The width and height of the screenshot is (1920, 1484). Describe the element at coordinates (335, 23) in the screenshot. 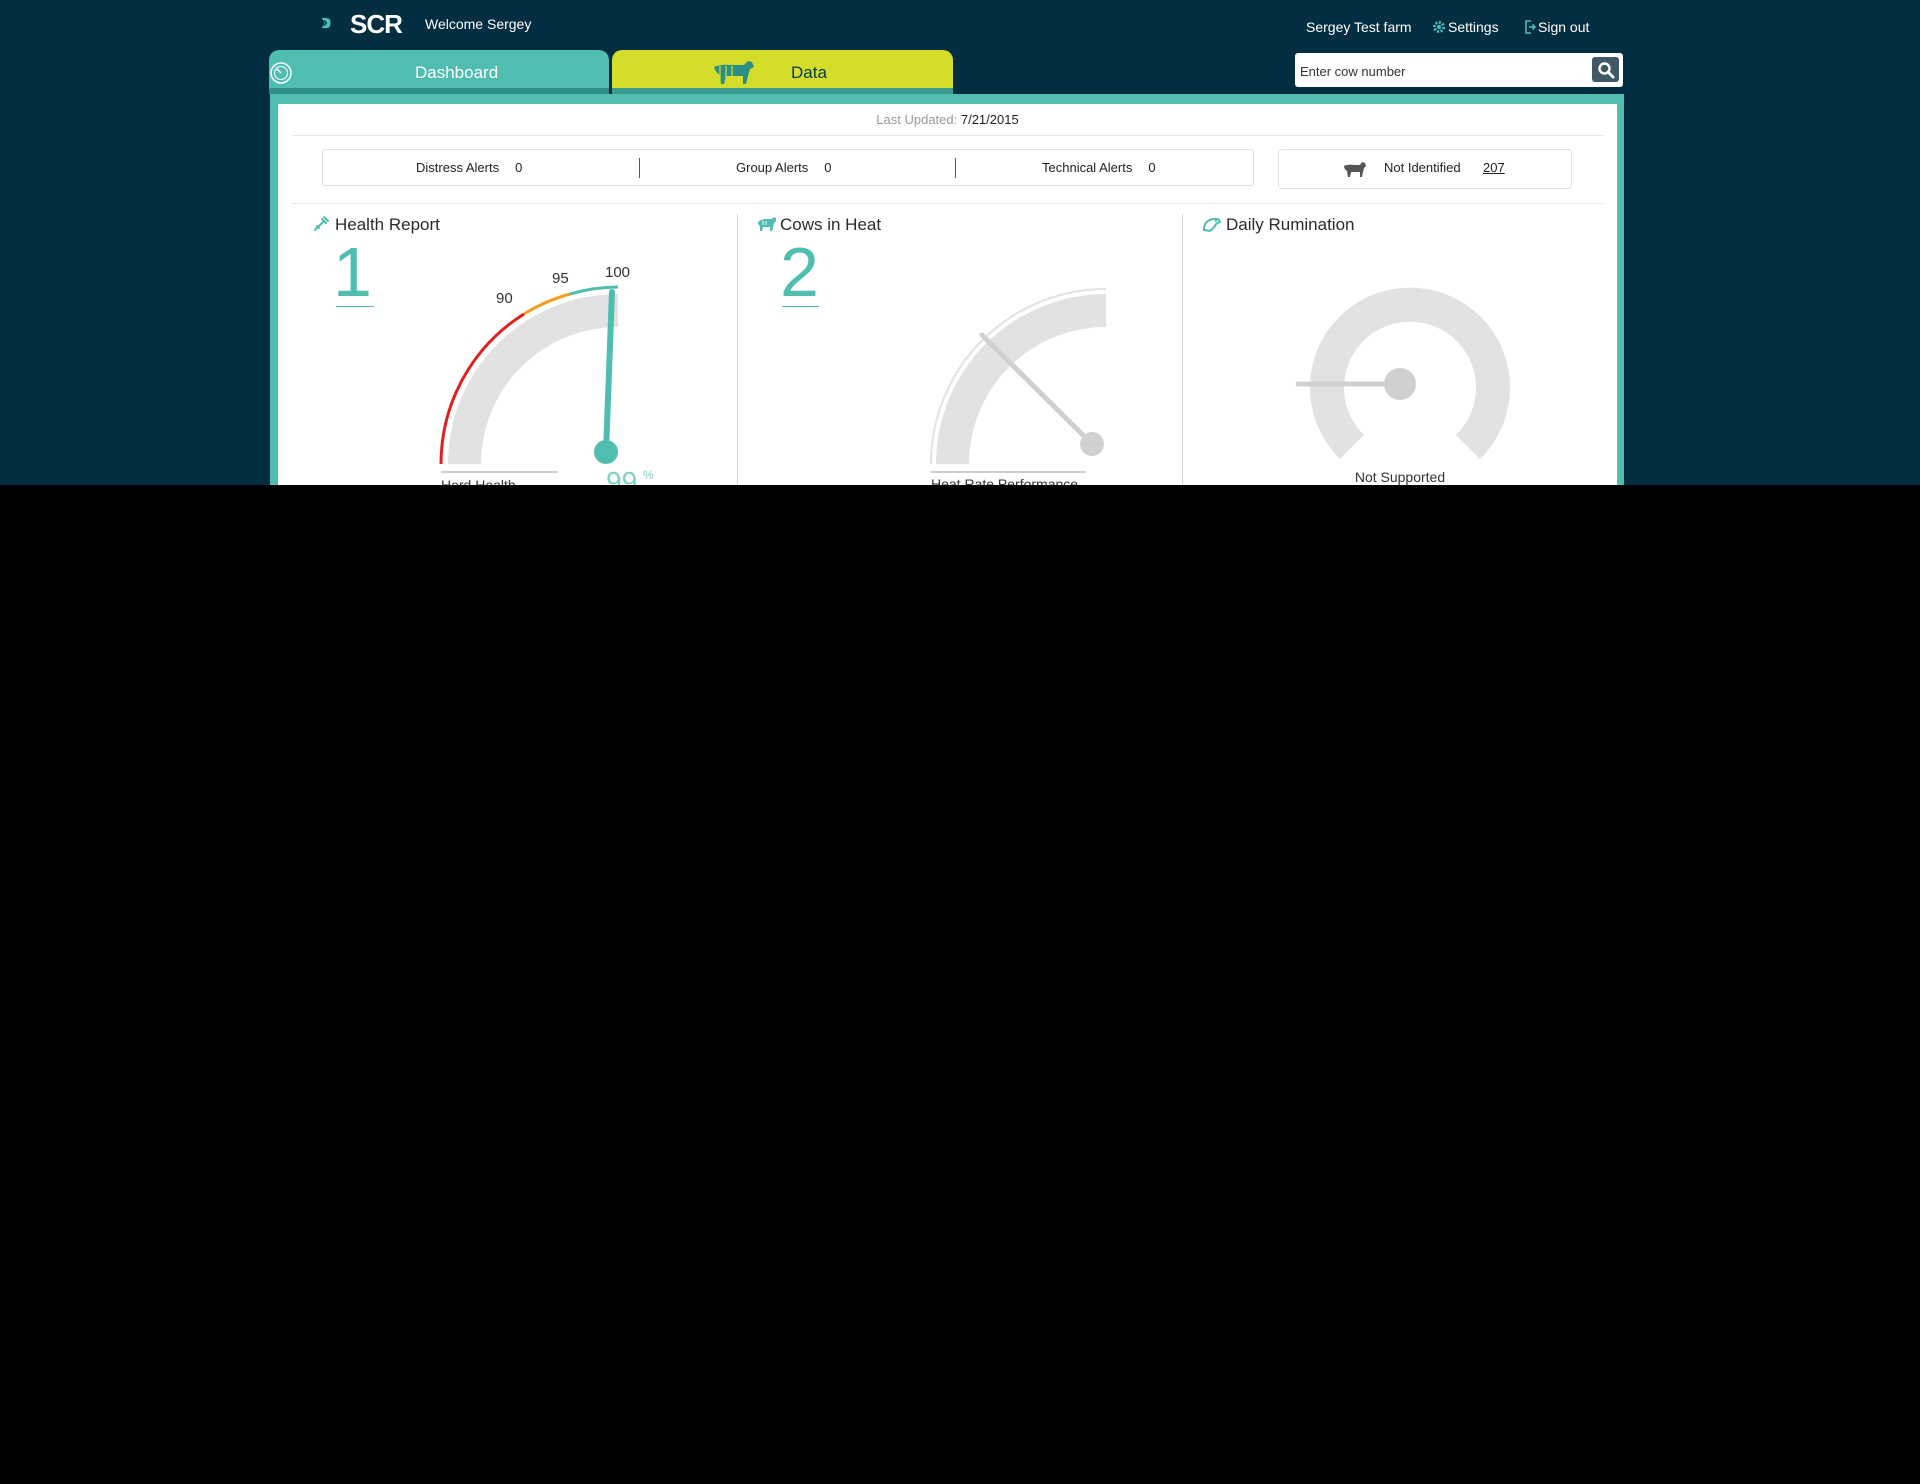

I see `scr-logo` at that location.